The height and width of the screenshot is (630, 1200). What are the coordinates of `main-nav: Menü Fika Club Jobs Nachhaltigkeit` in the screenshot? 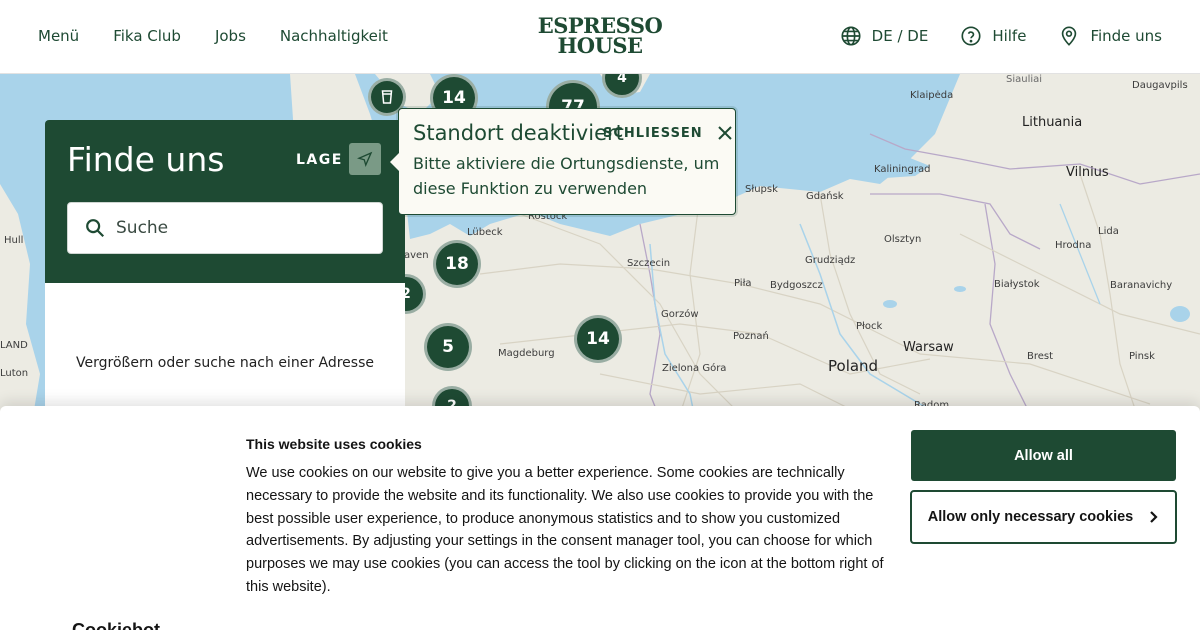 It's located at (213, 36).